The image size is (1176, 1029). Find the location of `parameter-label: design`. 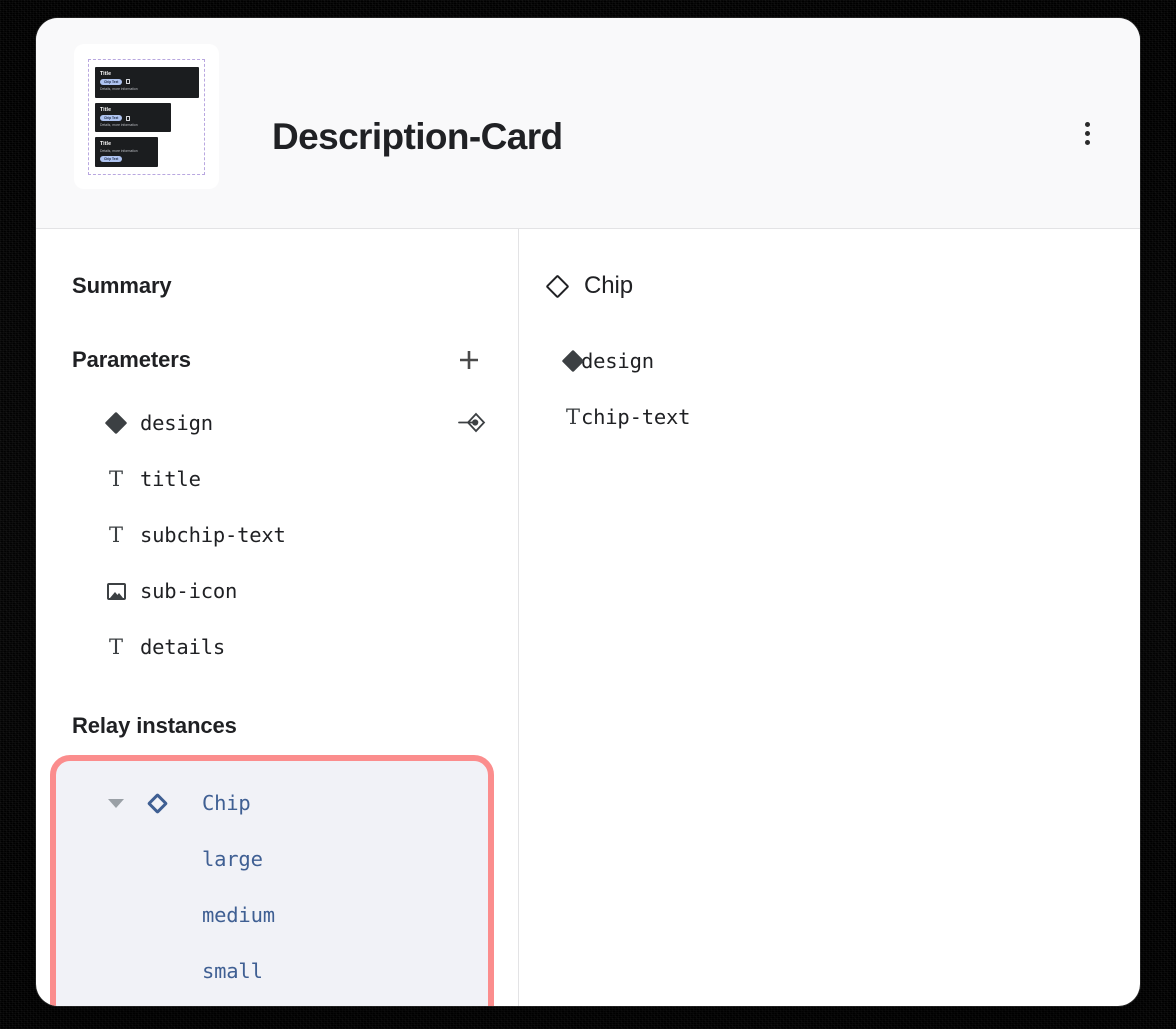

parameter-label: design is located at coordinates (176, 423).